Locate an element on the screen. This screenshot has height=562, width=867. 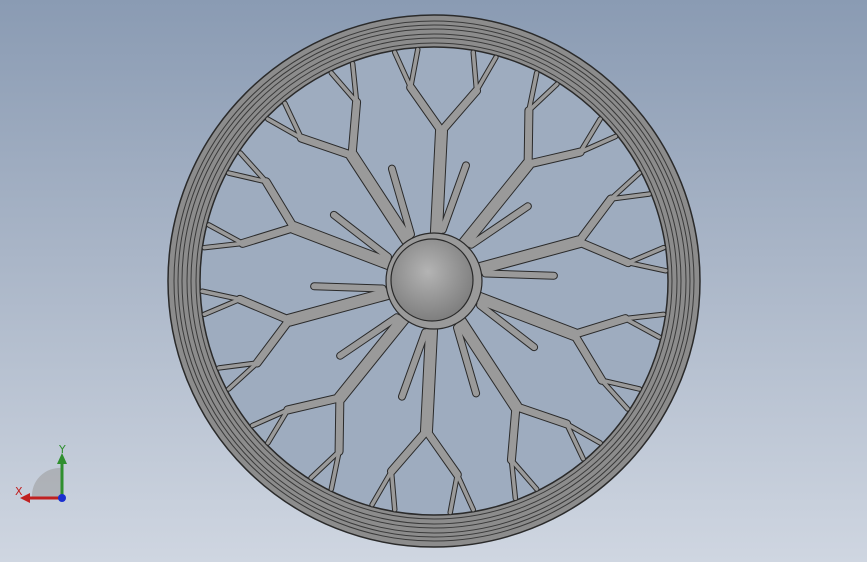
x-axis-label: X is located at coordinates (19, 491).